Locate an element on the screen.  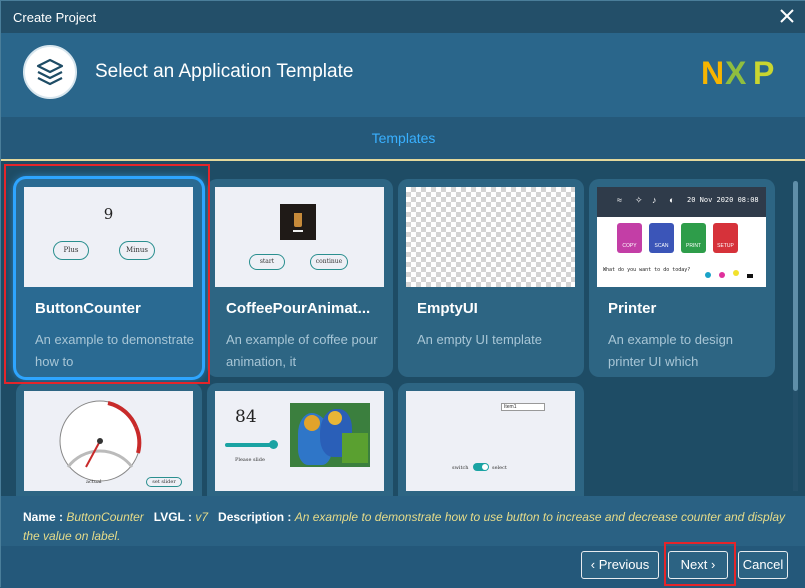
slider-track is located at coordinates (250, 445).